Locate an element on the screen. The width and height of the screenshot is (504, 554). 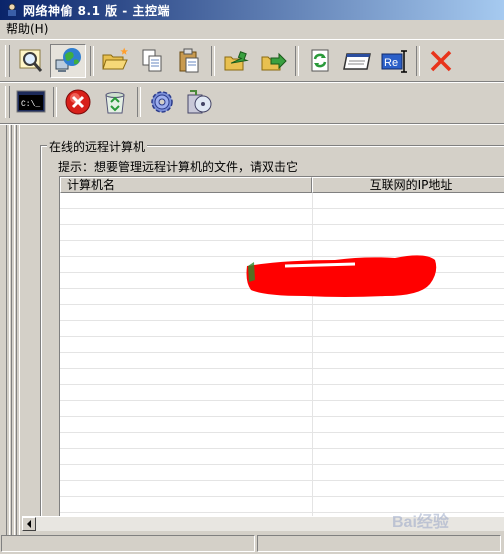
delete-x-icon is located at coordinates (441, 61).